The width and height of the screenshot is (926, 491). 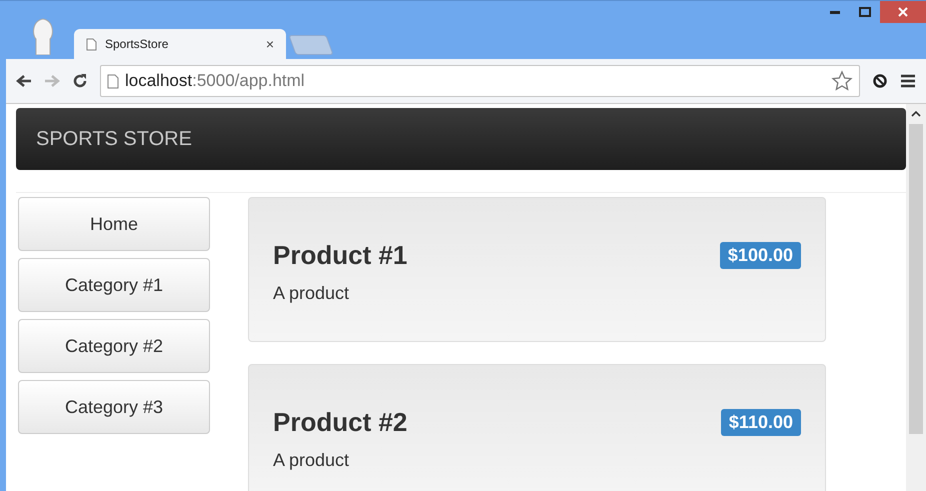 What do you see at coordinates (480, 81) in the screenshot?
I see `address-bar: localhost:5000/app.html` at bounding box center [480, 81].